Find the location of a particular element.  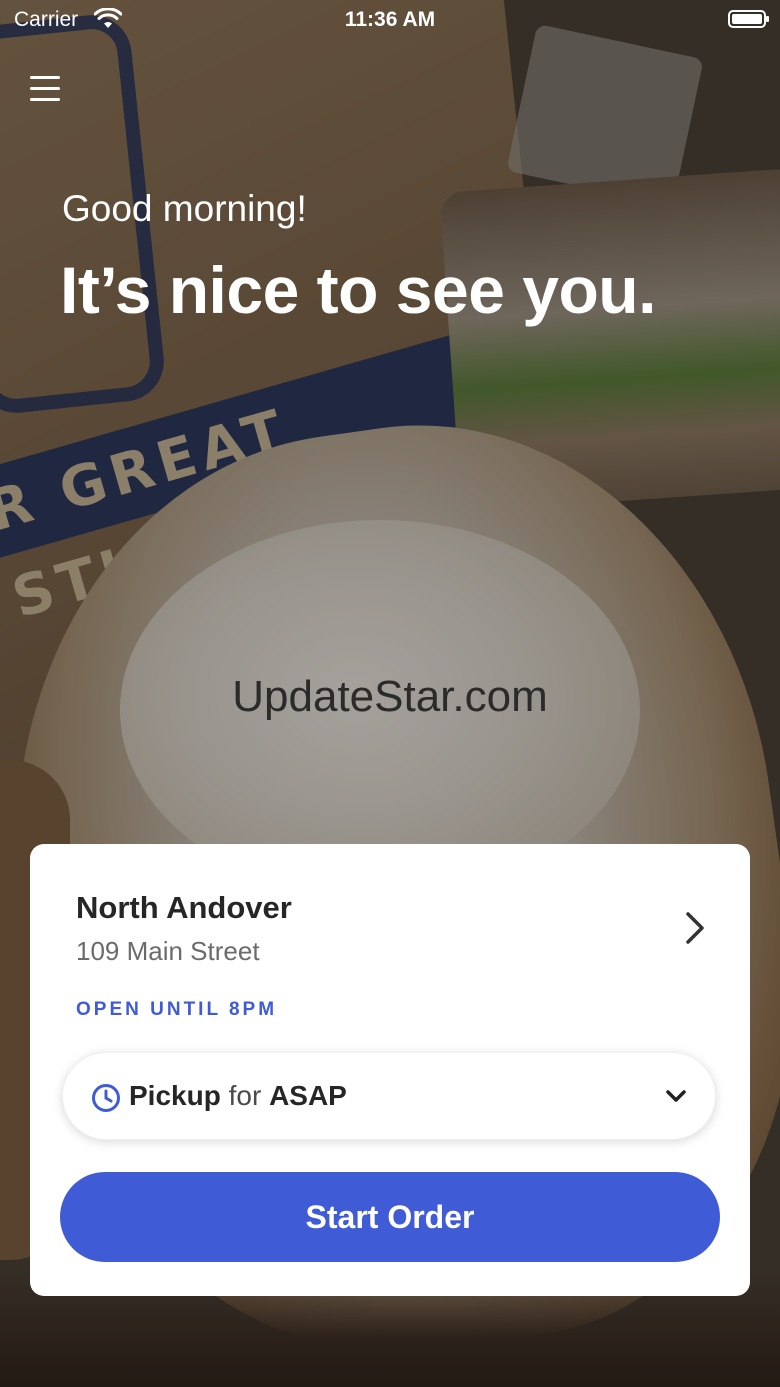

pickup-label: Pickup for ASAP is located at coordinates (238, 1096).